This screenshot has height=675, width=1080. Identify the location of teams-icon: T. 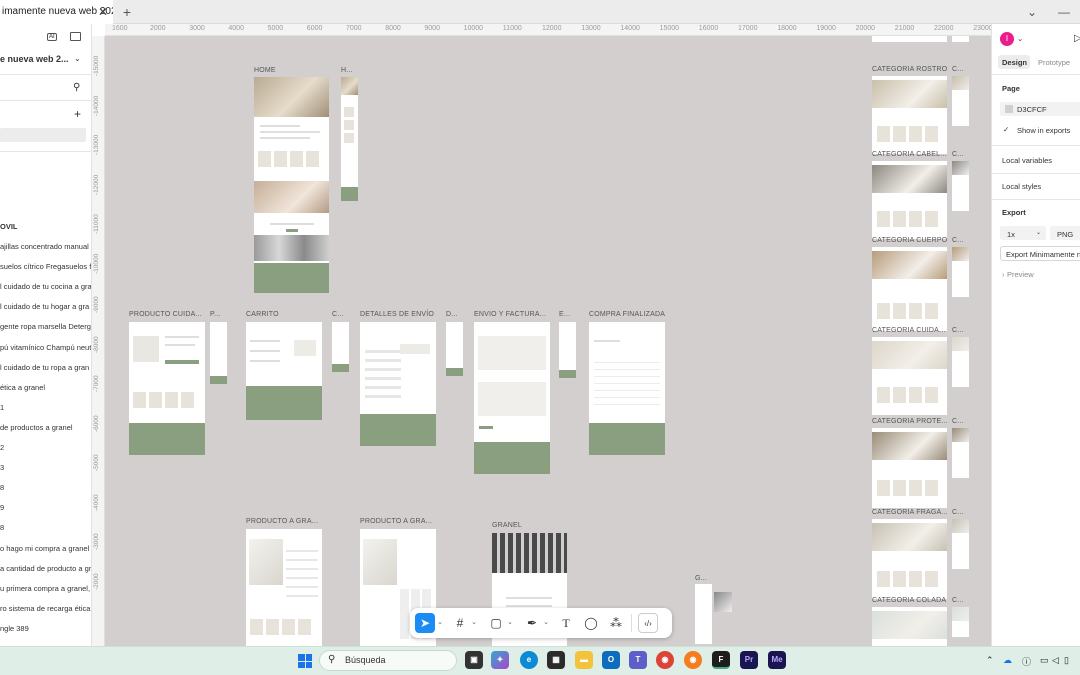
(638, 660).